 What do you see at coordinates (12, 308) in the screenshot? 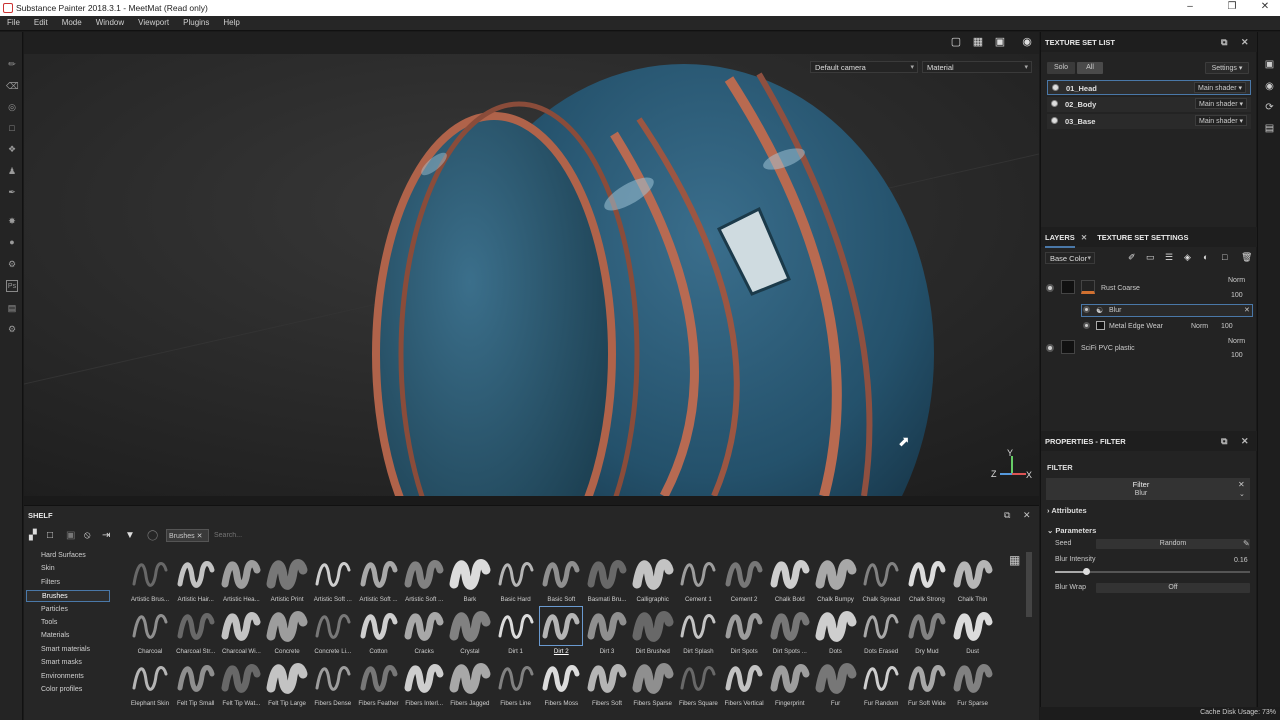
I see `export-icon: ▤` at bounding box center [12, 308].